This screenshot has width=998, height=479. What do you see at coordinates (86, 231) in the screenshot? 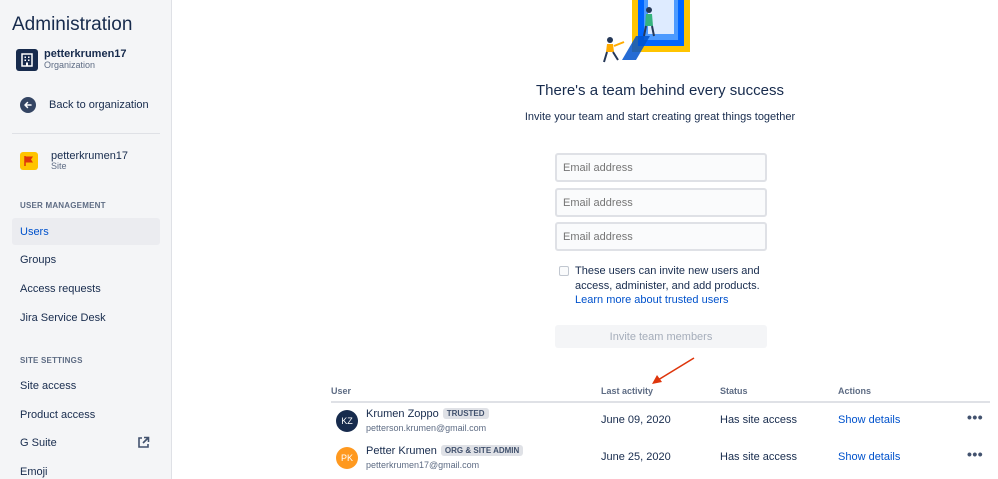
I see `sidebar-item-users: Users` at bounding box center [86, 231].